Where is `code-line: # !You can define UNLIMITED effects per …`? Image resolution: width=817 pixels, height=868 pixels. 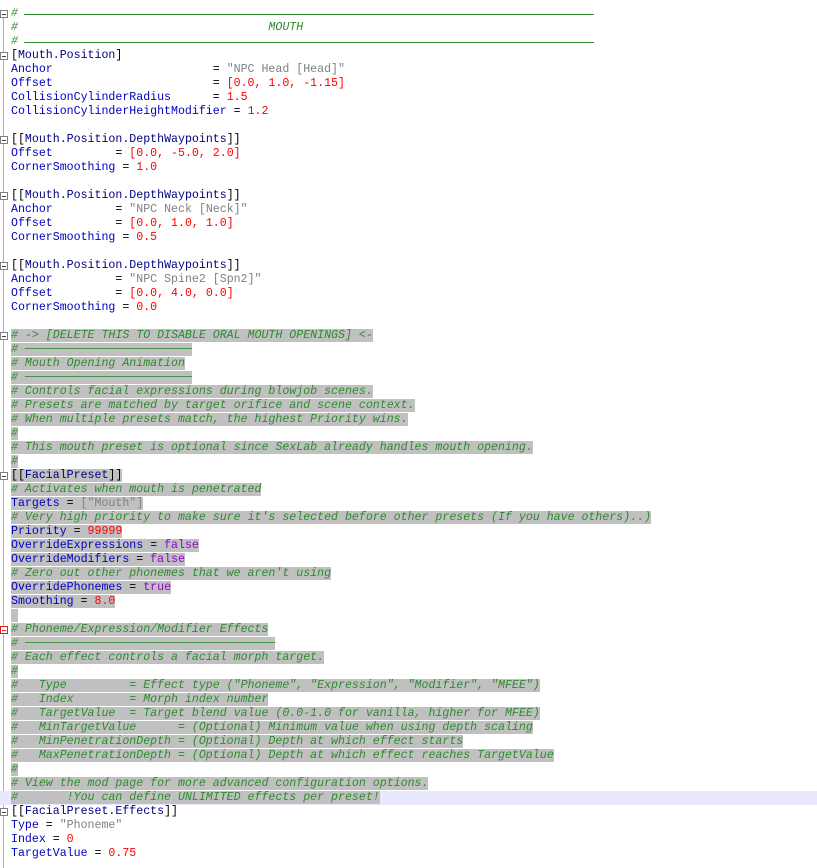
code-line: # !You can define UNLIMITED effects per … is located at coordinates (408, 798).